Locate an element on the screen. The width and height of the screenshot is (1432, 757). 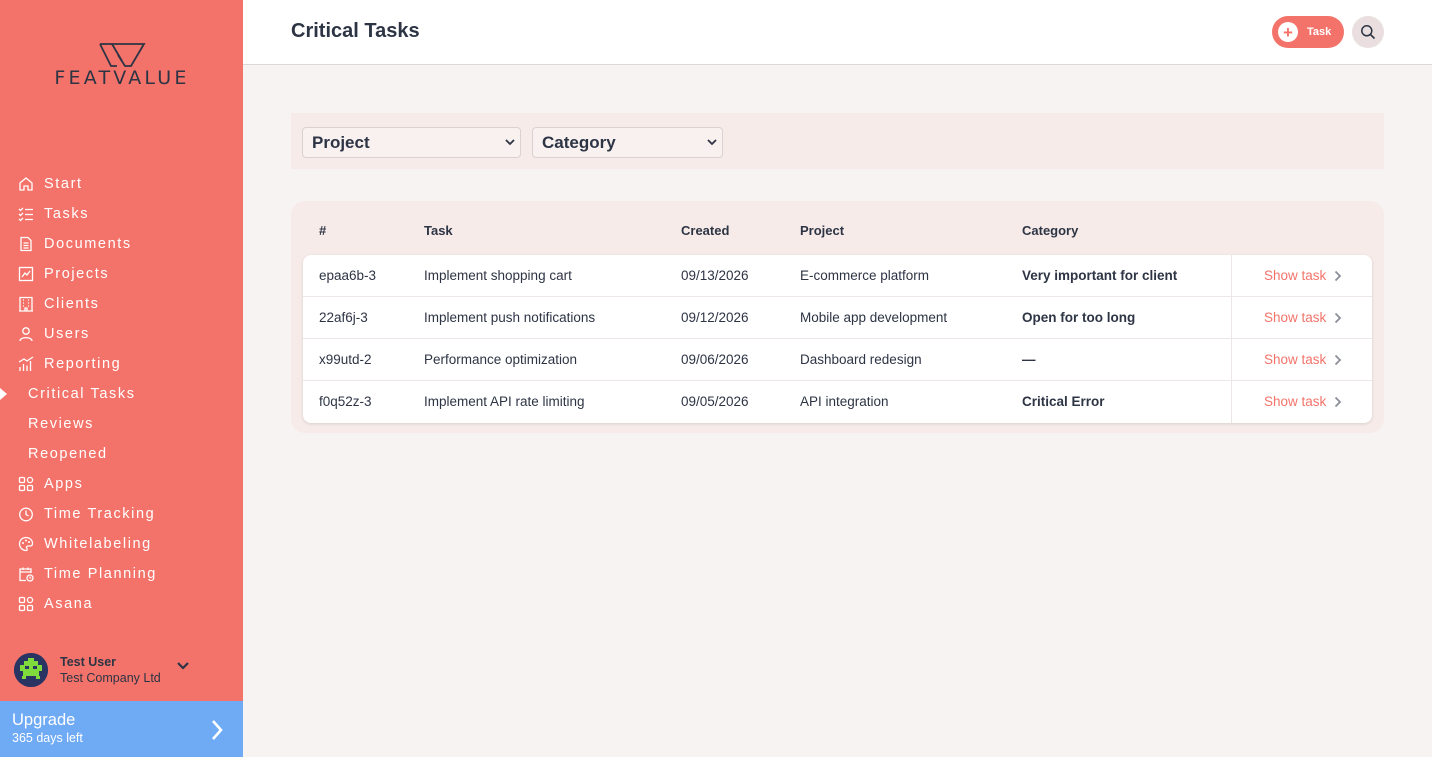
user-menu: Test User Test Company Ltd is located at coordinates (124, 670).